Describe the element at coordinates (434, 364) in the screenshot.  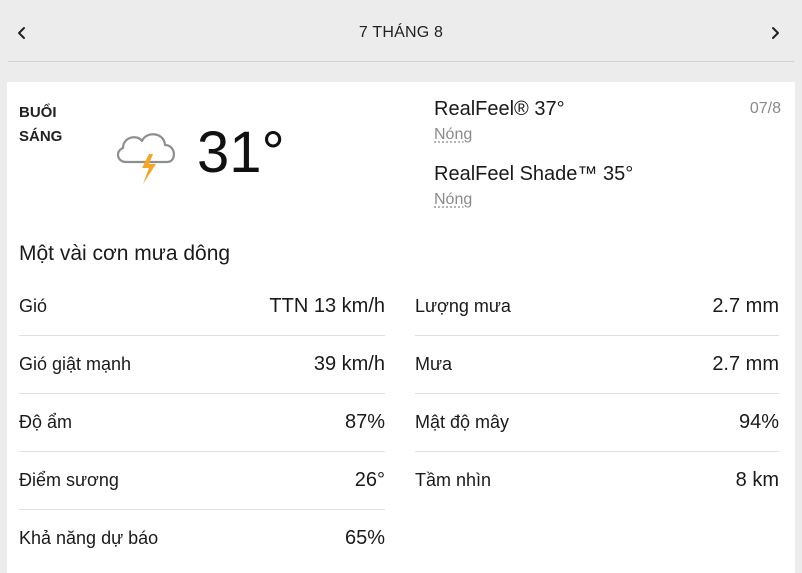
I see `detail-label: Mưa` at that location.